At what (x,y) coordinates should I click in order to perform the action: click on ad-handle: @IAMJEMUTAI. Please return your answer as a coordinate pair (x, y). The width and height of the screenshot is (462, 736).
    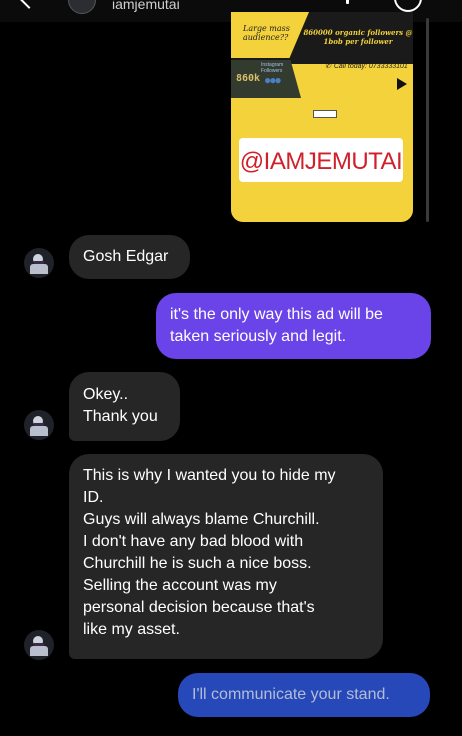
    Looking at the image, I should click on (321, 161).